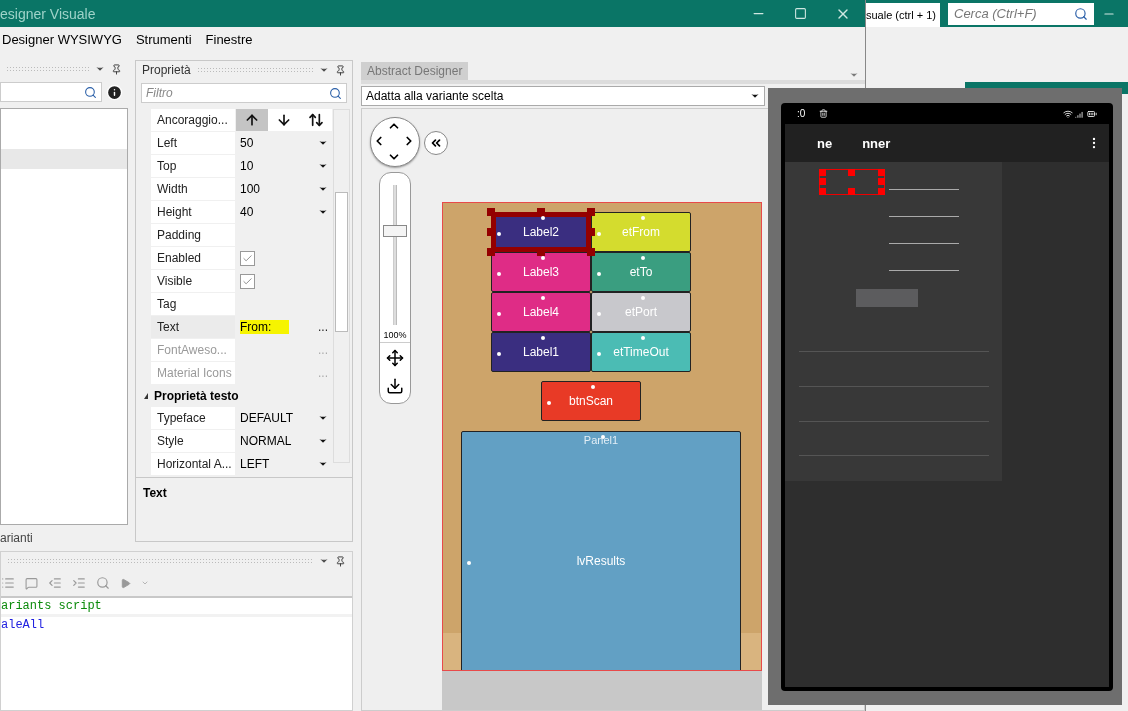 The width and height of the screenshot is (1128, 711). Describe the element at coordinates (229, 39) in the screenshot. I see `menu-item: Finestre` at that location.